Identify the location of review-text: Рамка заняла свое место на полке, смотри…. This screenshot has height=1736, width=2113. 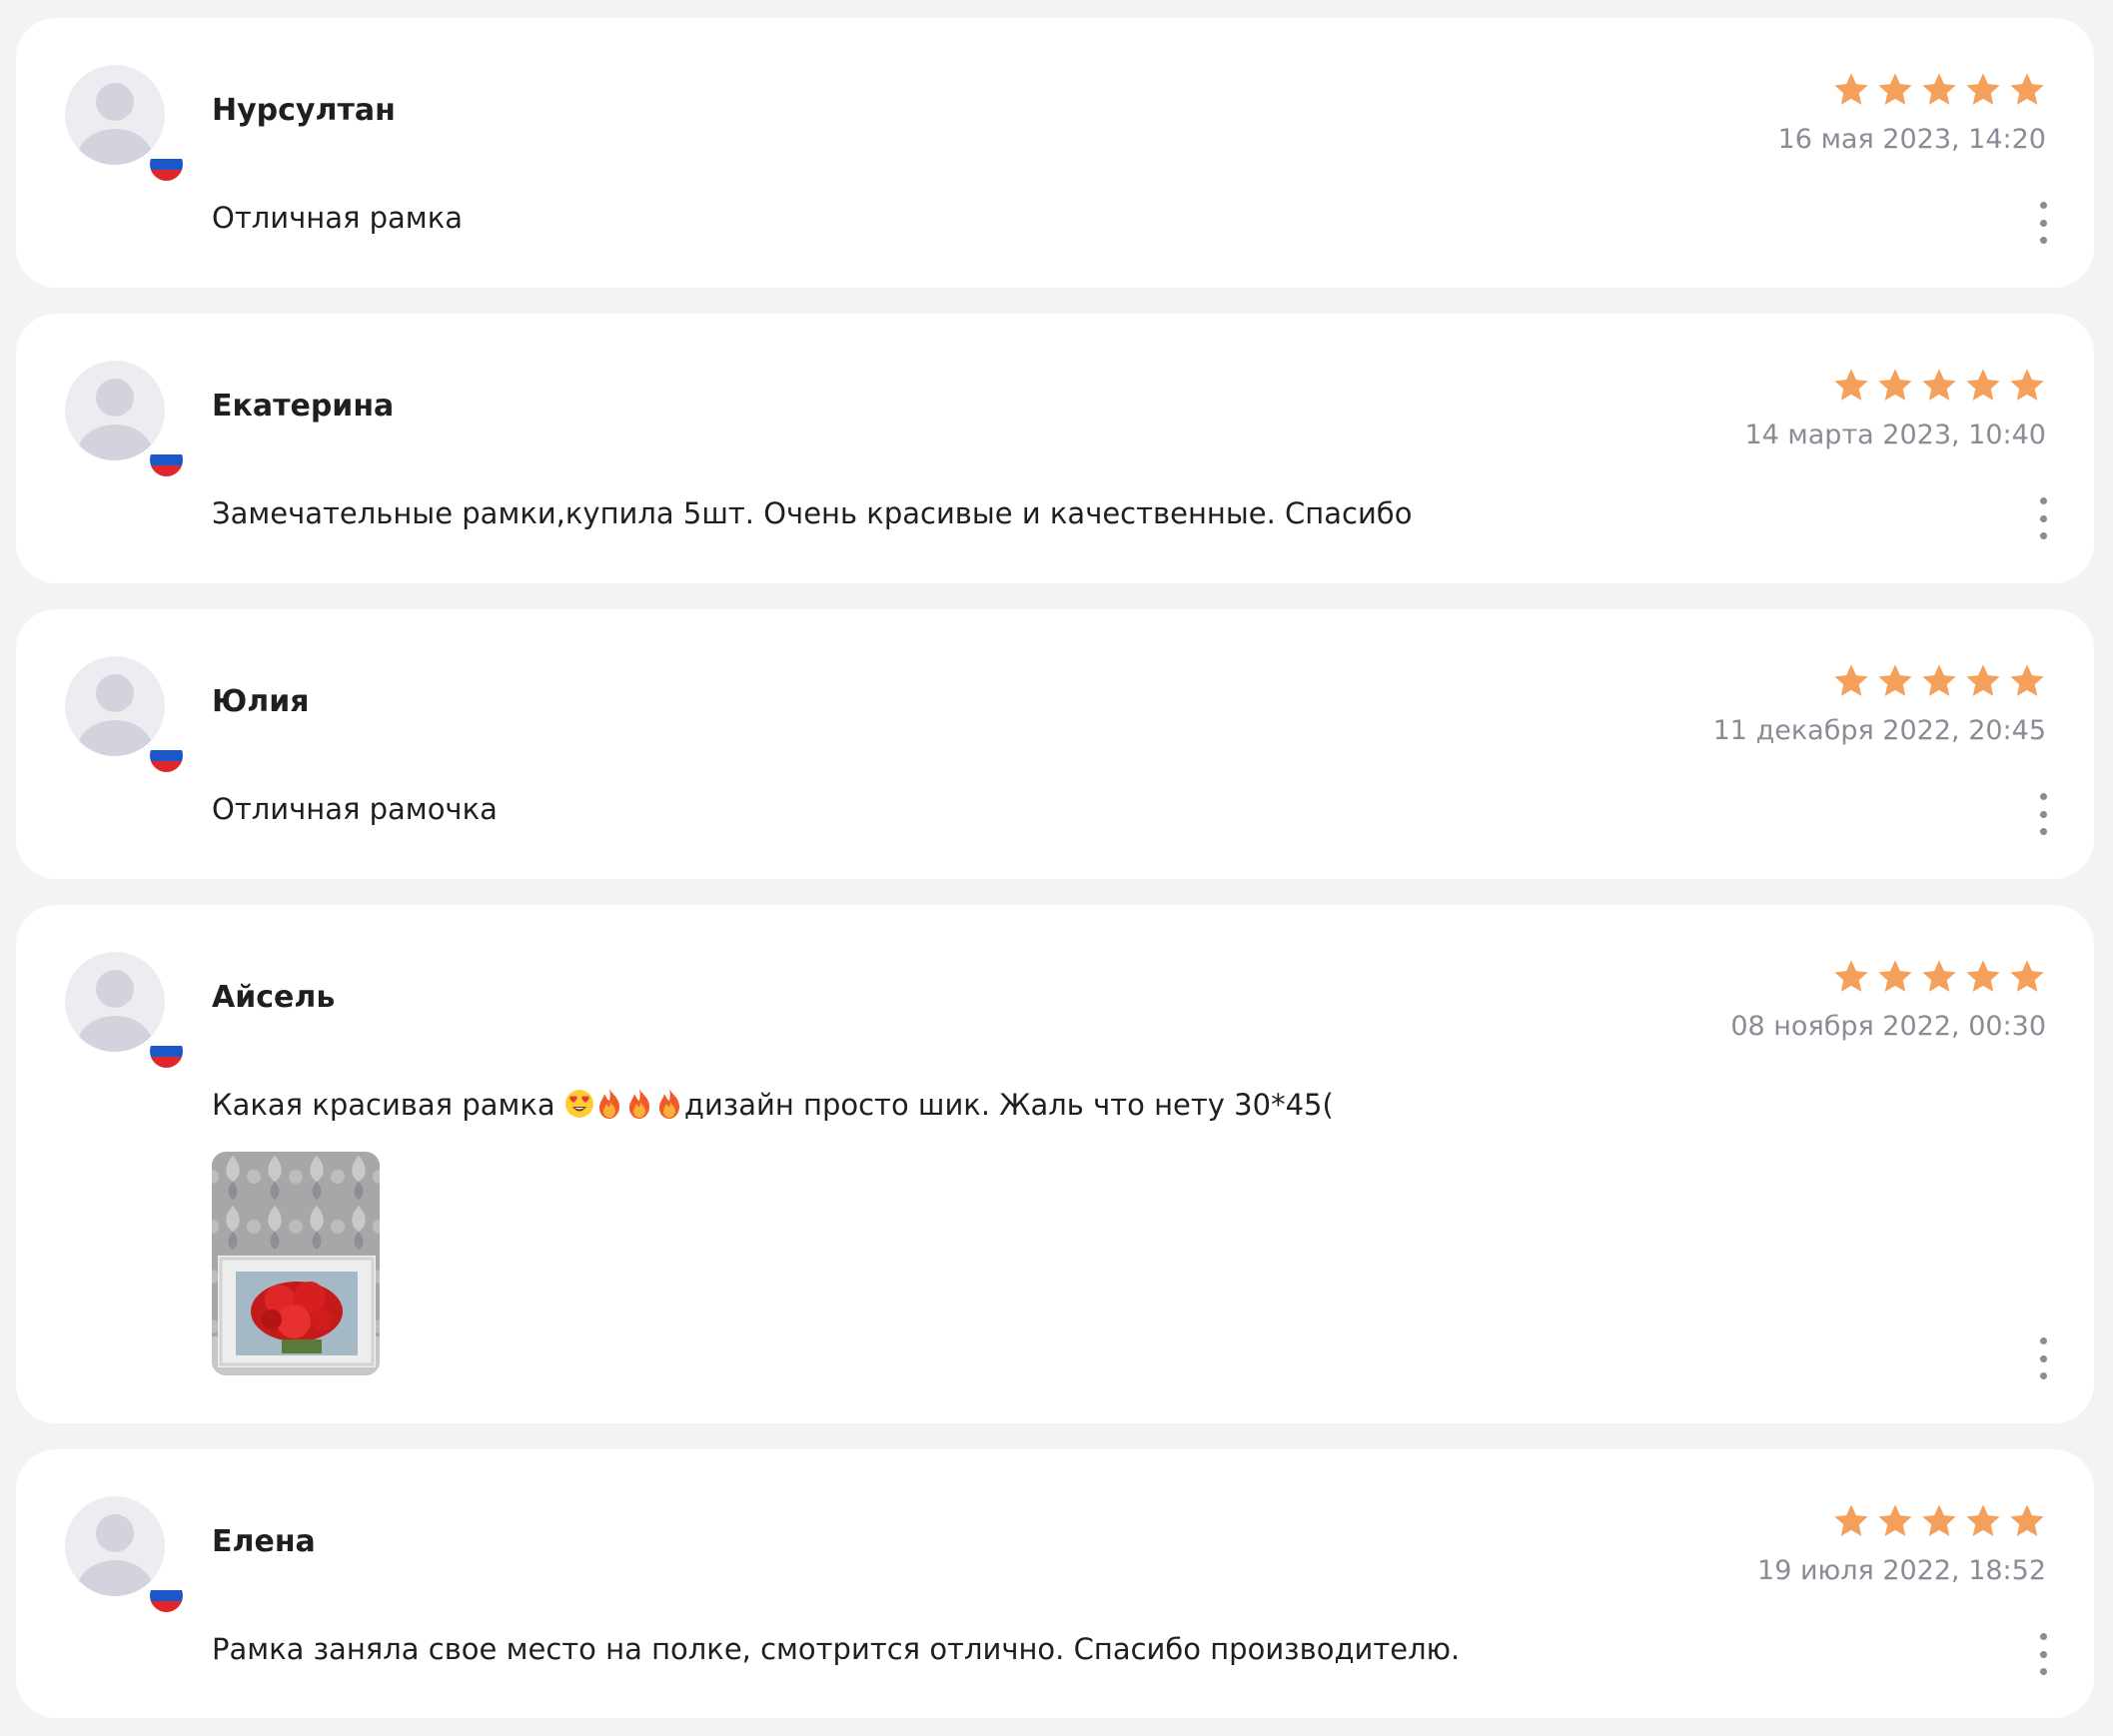
(836, 1649).